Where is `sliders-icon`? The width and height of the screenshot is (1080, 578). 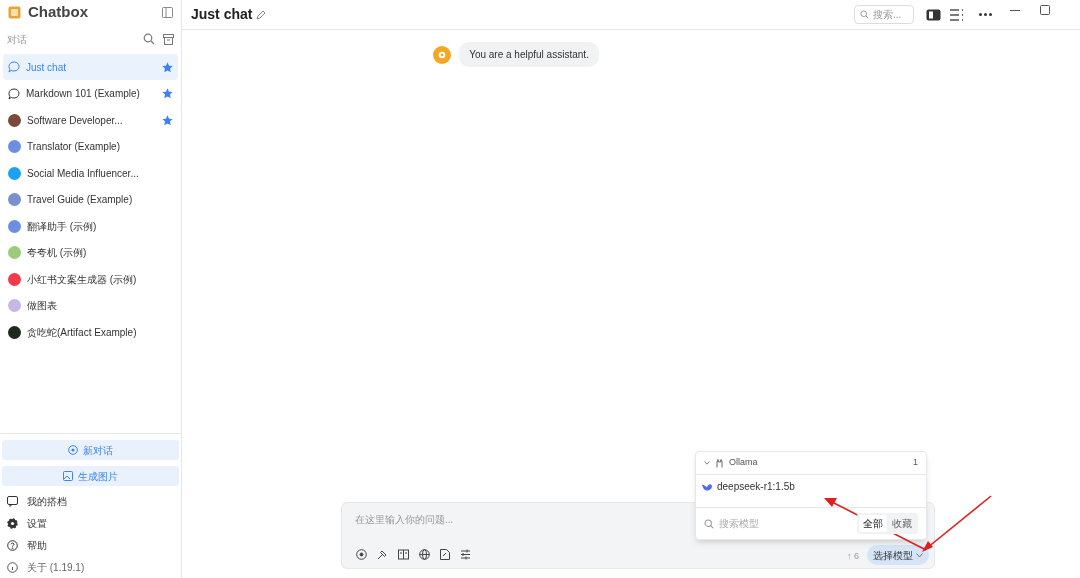 sliders-icon is located at coordinates (465, 554).